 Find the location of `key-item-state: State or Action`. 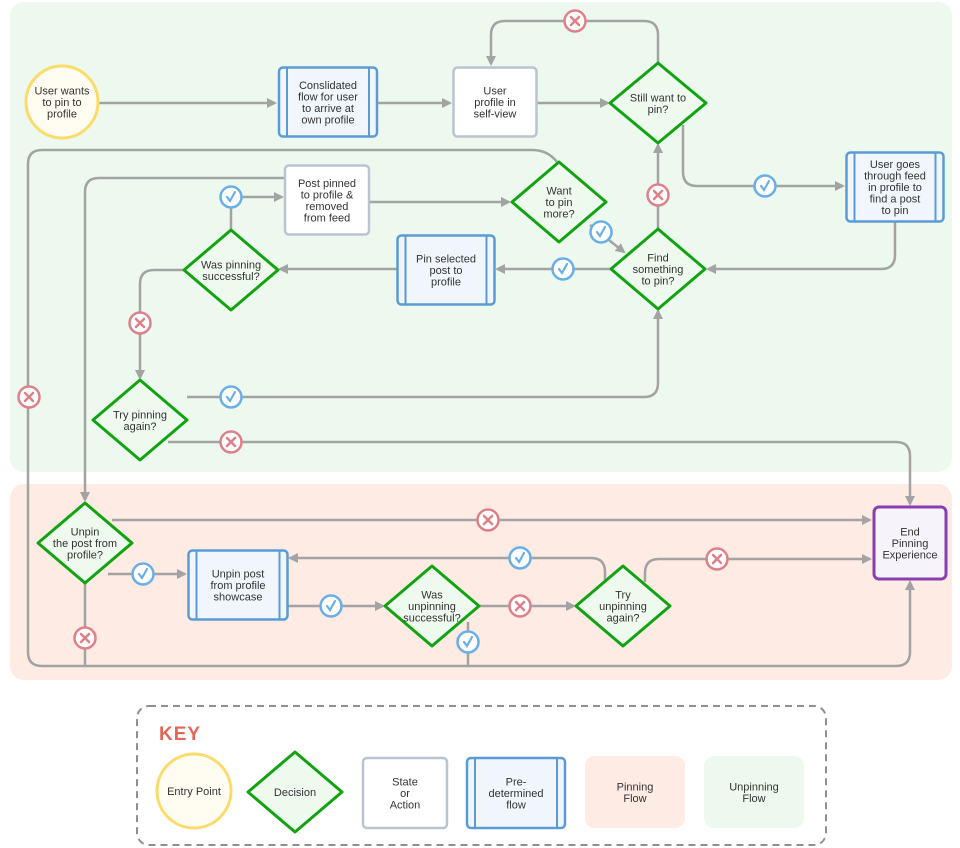

key-item-state: State or Action is located at coordinates (405, 793).